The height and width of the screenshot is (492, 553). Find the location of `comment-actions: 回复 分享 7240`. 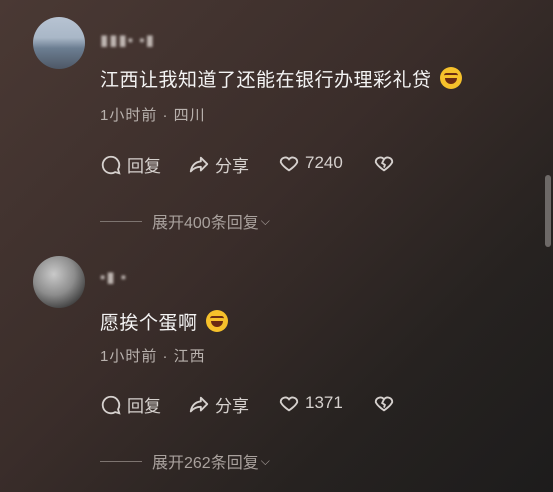

comment-actions: 回复 分享 7240 is located at coordinates (250, 165).